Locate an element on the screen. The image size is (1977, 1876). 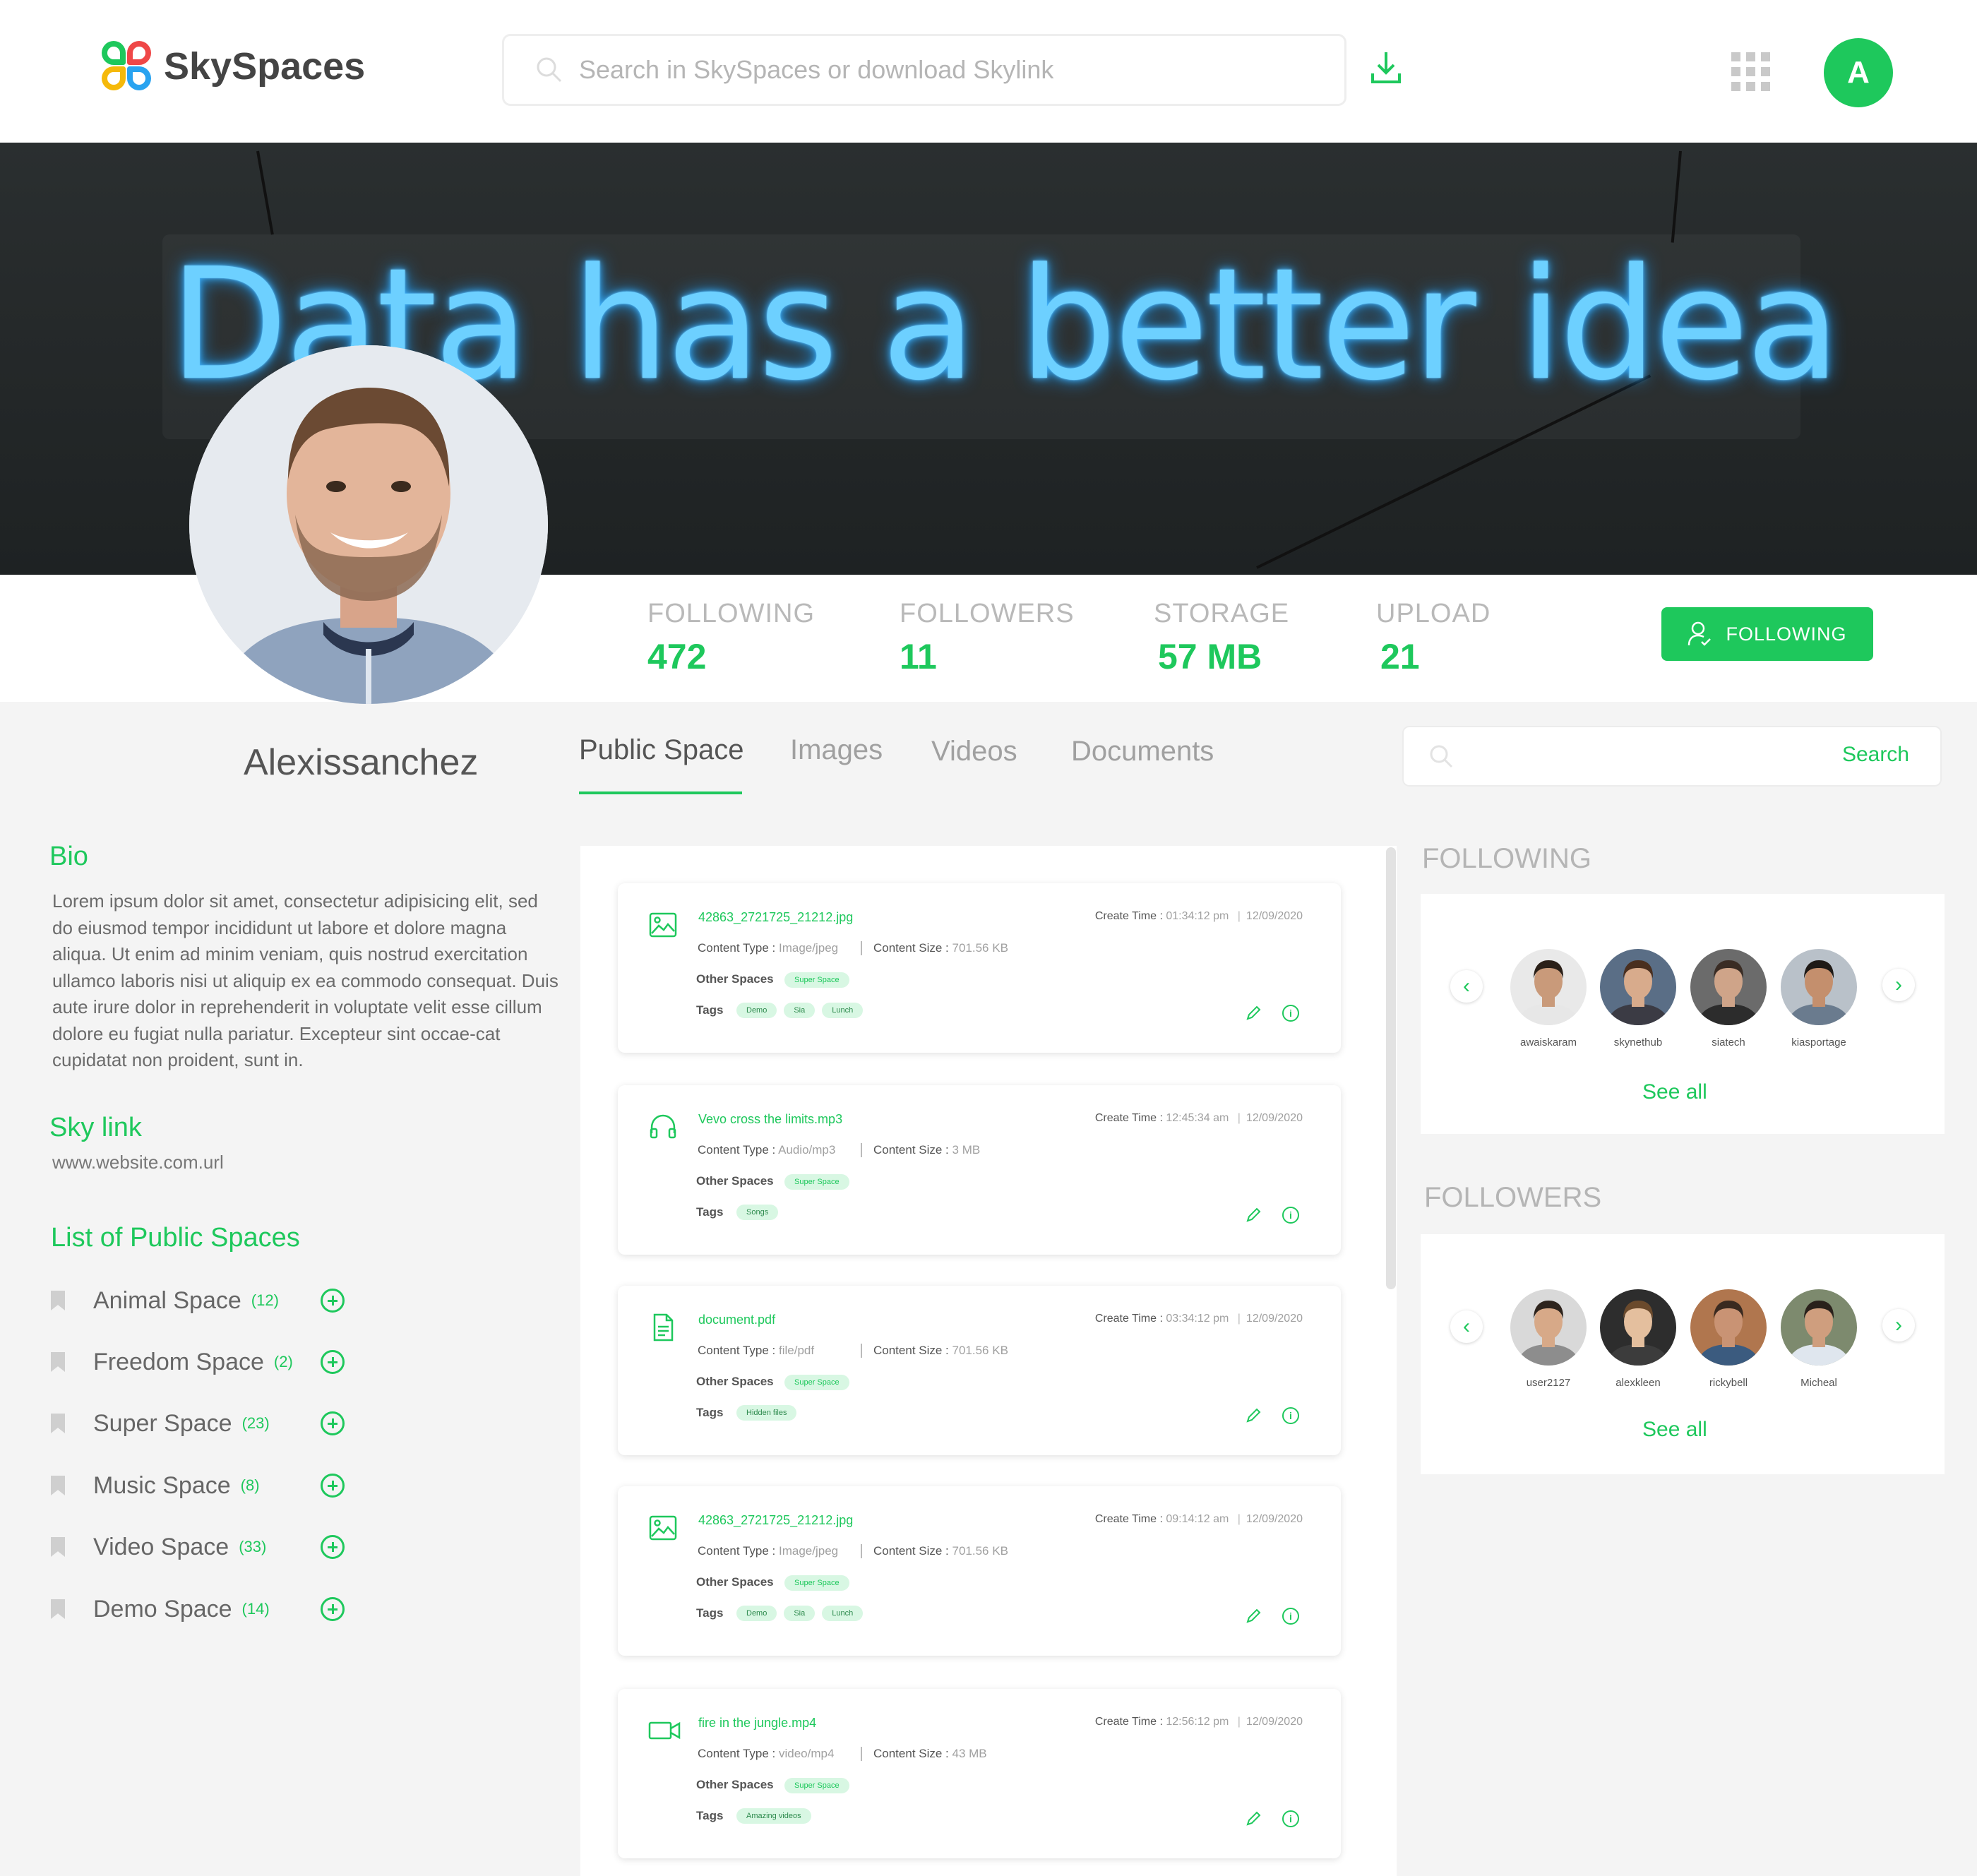
global-search-input: Search in SkySpaces or download Skylink is located at coordinates (924, 70).